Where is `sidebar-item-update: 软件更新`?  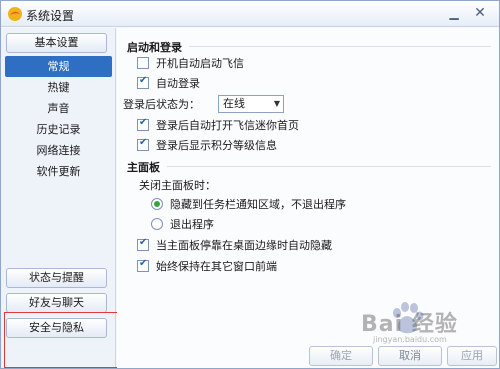 sidebar-item-update: 软件更新 is located at coordinates (58, 171).